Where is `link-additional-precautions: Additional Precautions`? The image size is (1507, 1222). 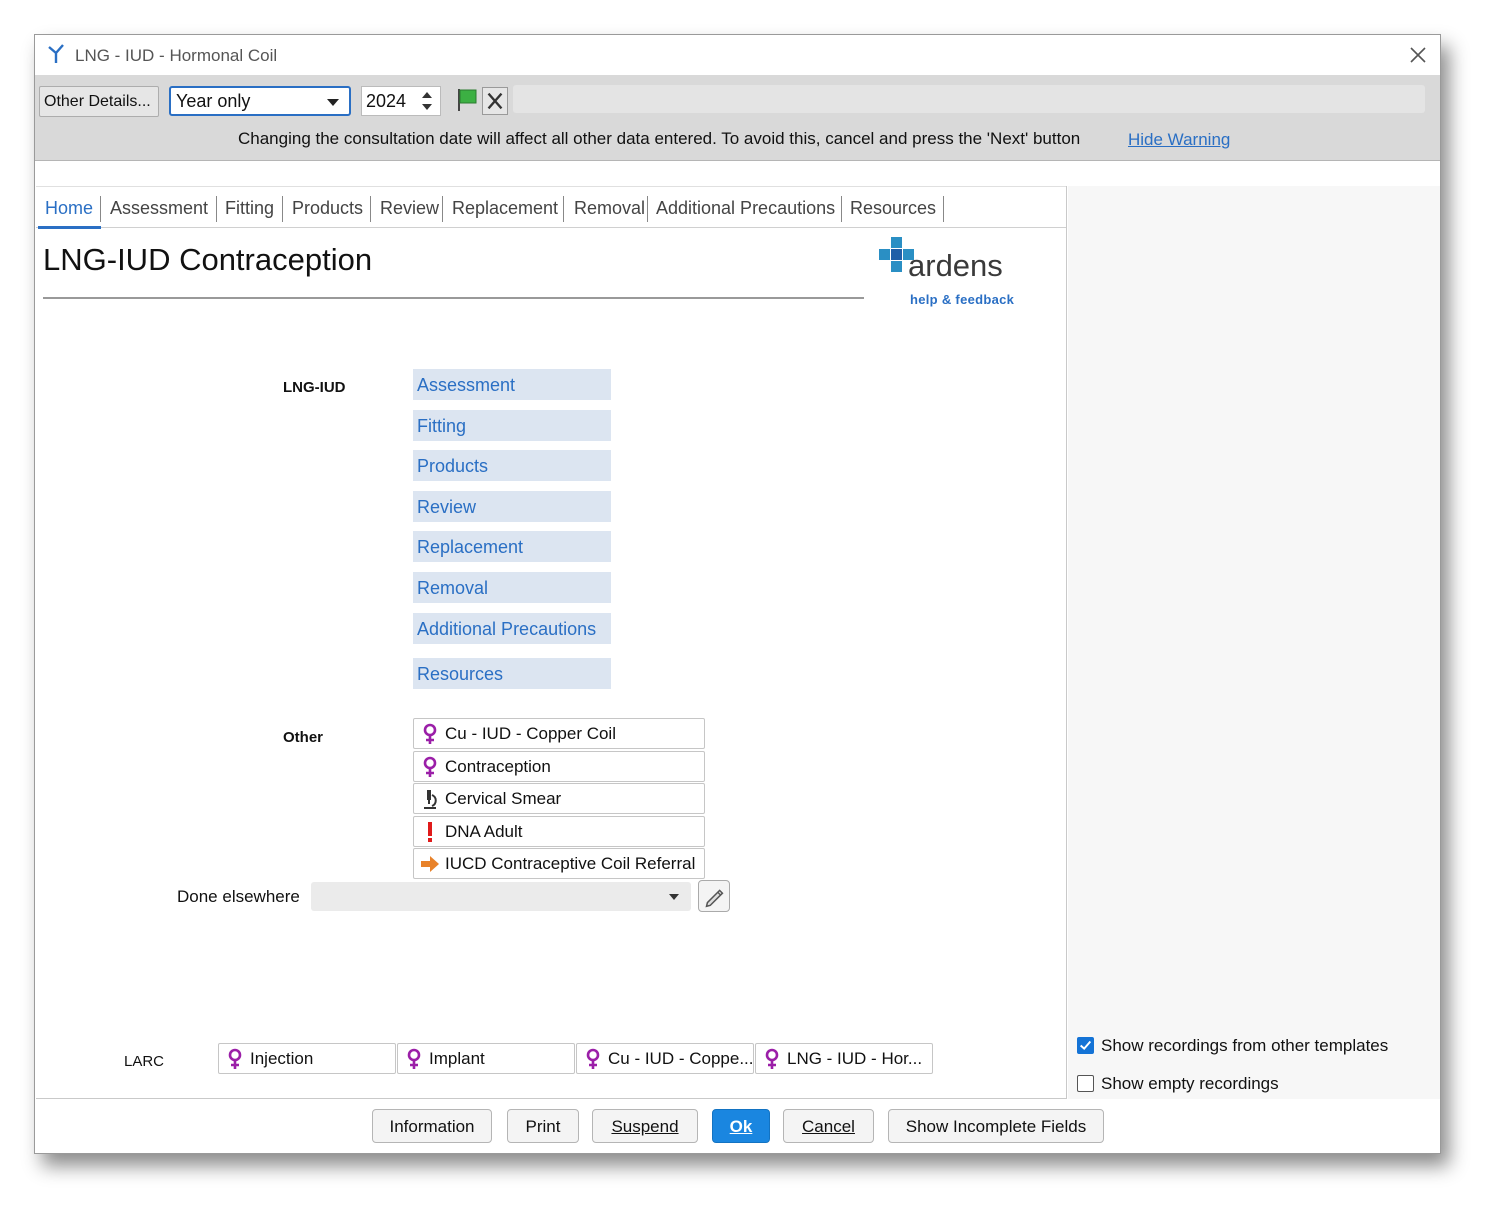 link-additional-precautions: Additional Precautions is located at coordinates (512, 628).